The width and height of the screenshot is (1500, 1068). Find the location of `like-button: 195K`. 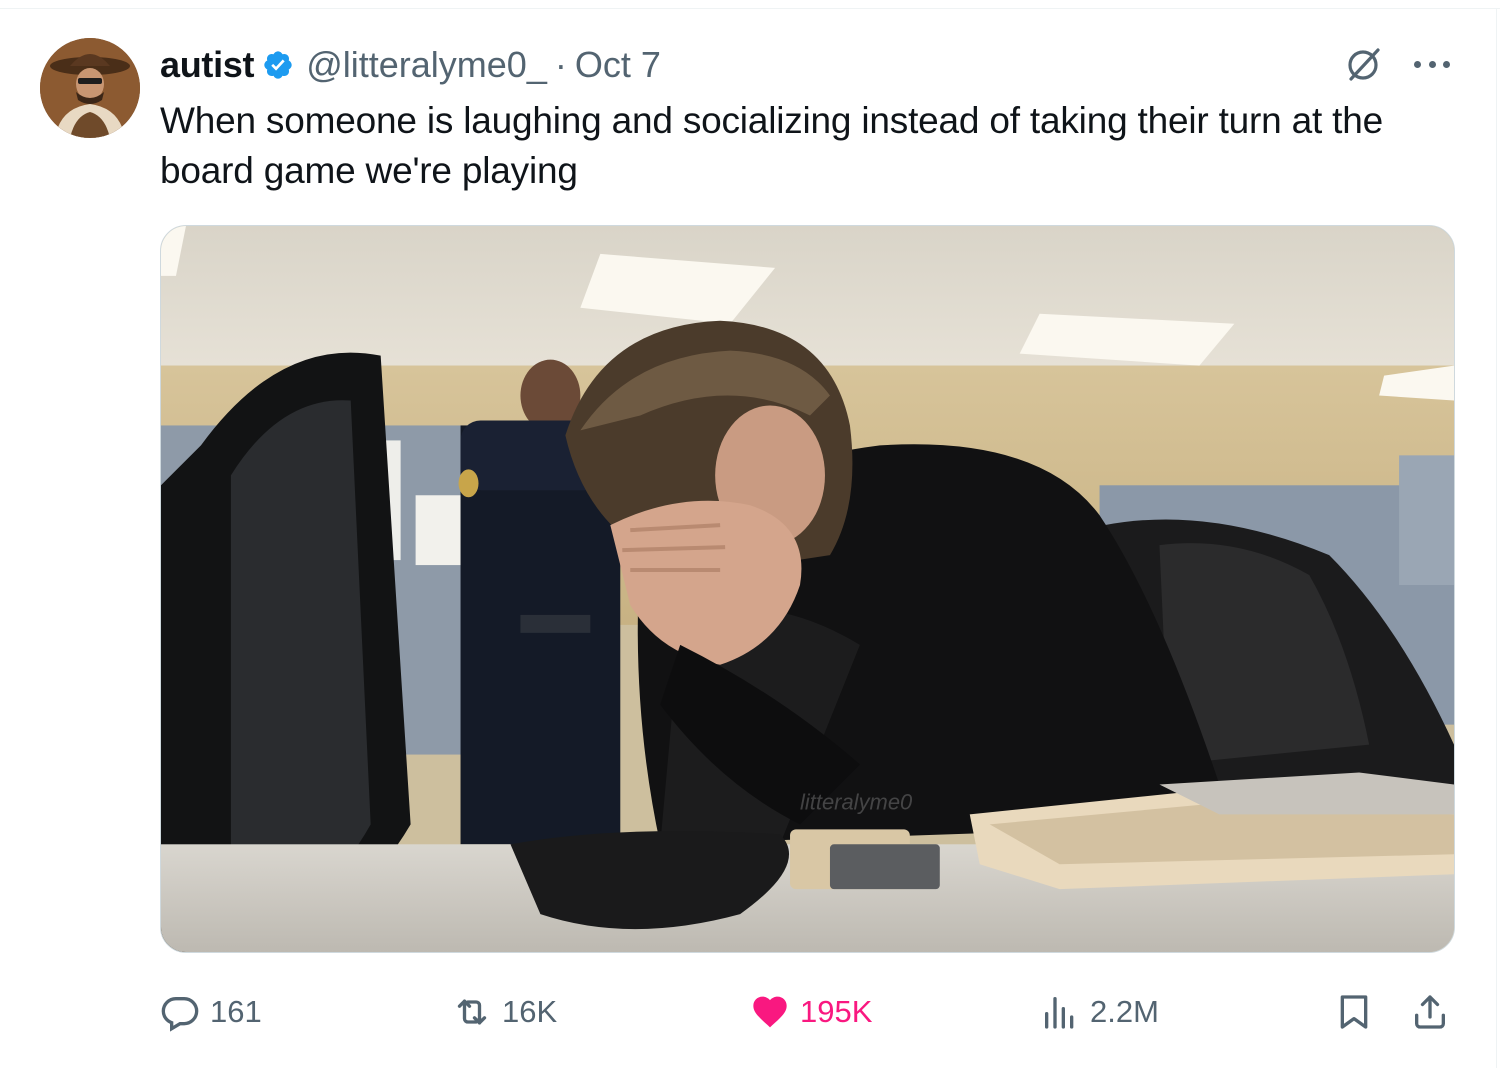

like-button: 195K is located at coordinates (811, 1012).